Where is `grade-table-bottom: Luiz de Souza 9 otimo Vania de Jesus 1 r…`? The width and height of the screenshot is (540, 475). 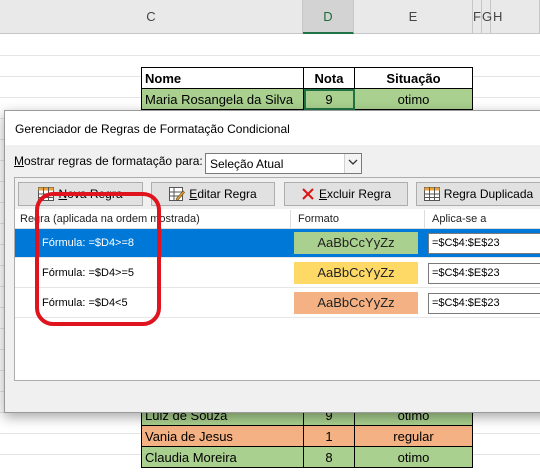
grade-table-bottom: Luiz de Souza 9 otimo Vania de Jesus 1 r… is located at coordinates (307, 436).